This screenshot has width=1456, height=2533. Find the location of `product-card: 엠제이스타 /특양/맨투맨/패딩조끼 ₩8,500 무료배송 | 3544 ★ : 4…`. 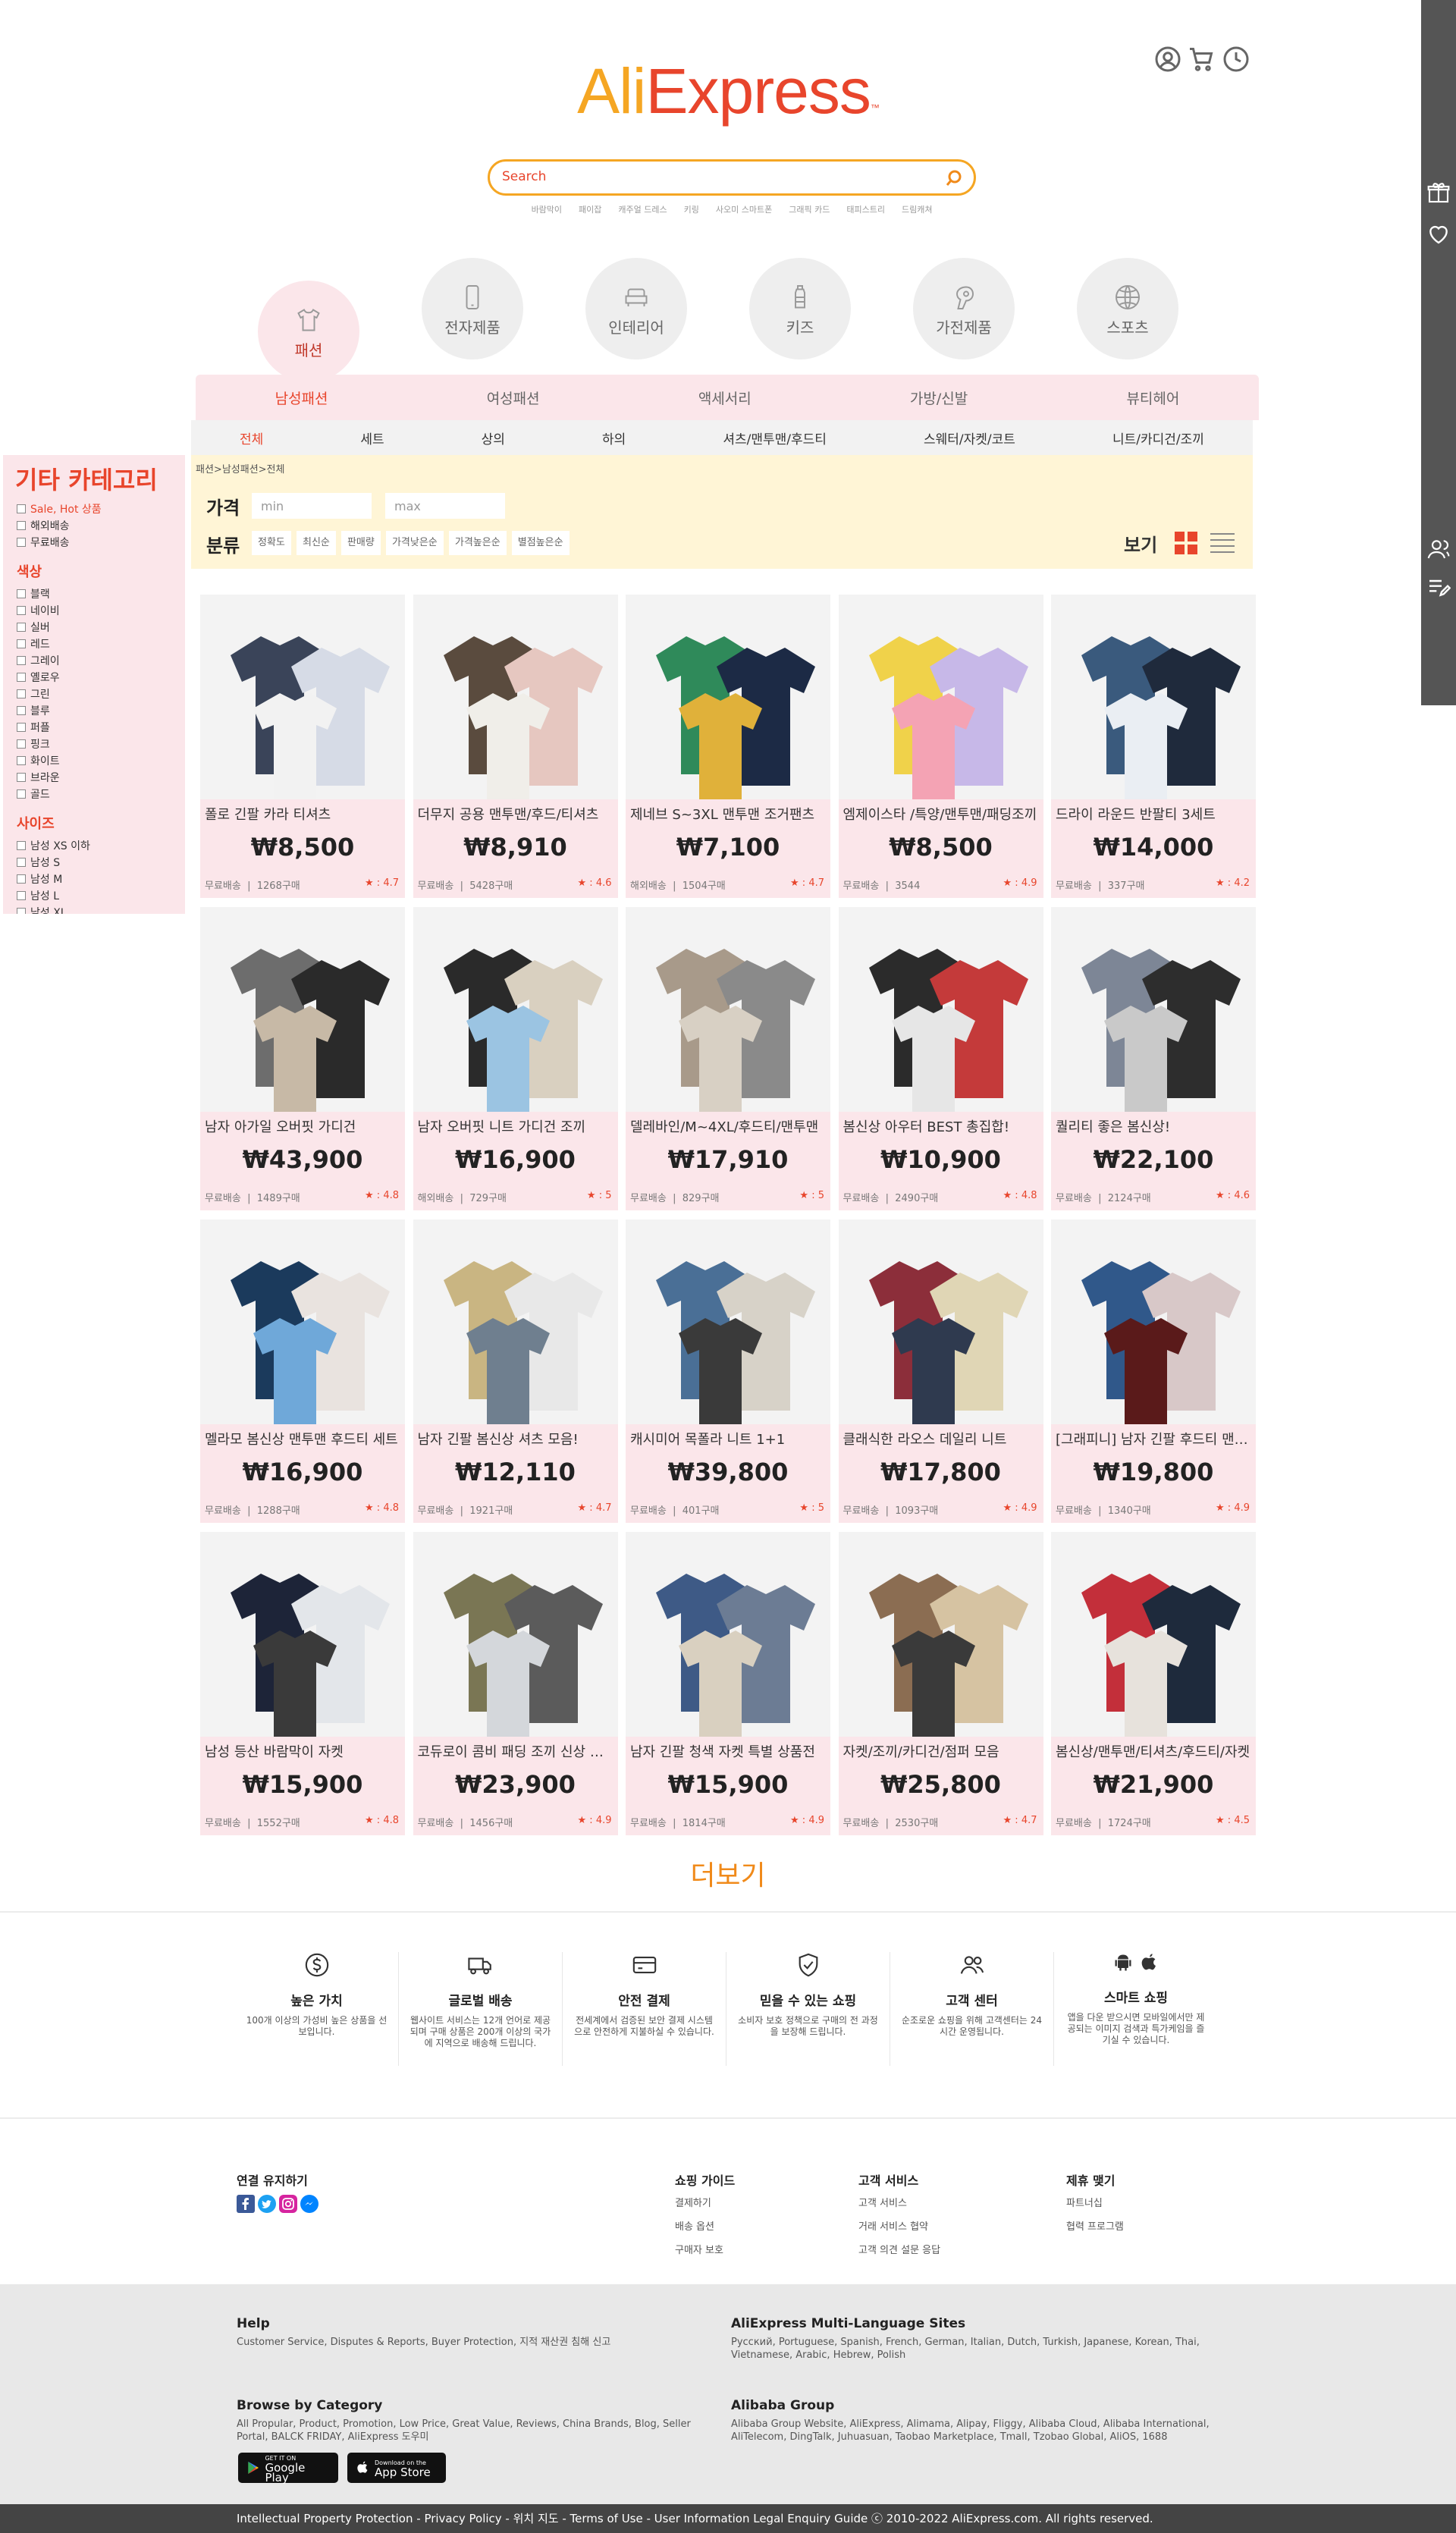

product-card: 엠제이스타 /특양/맨투맨/패딩조끼 ₩8,500 무료배송 | 3544 ★ : 4… is located at coordinates (940, 746).